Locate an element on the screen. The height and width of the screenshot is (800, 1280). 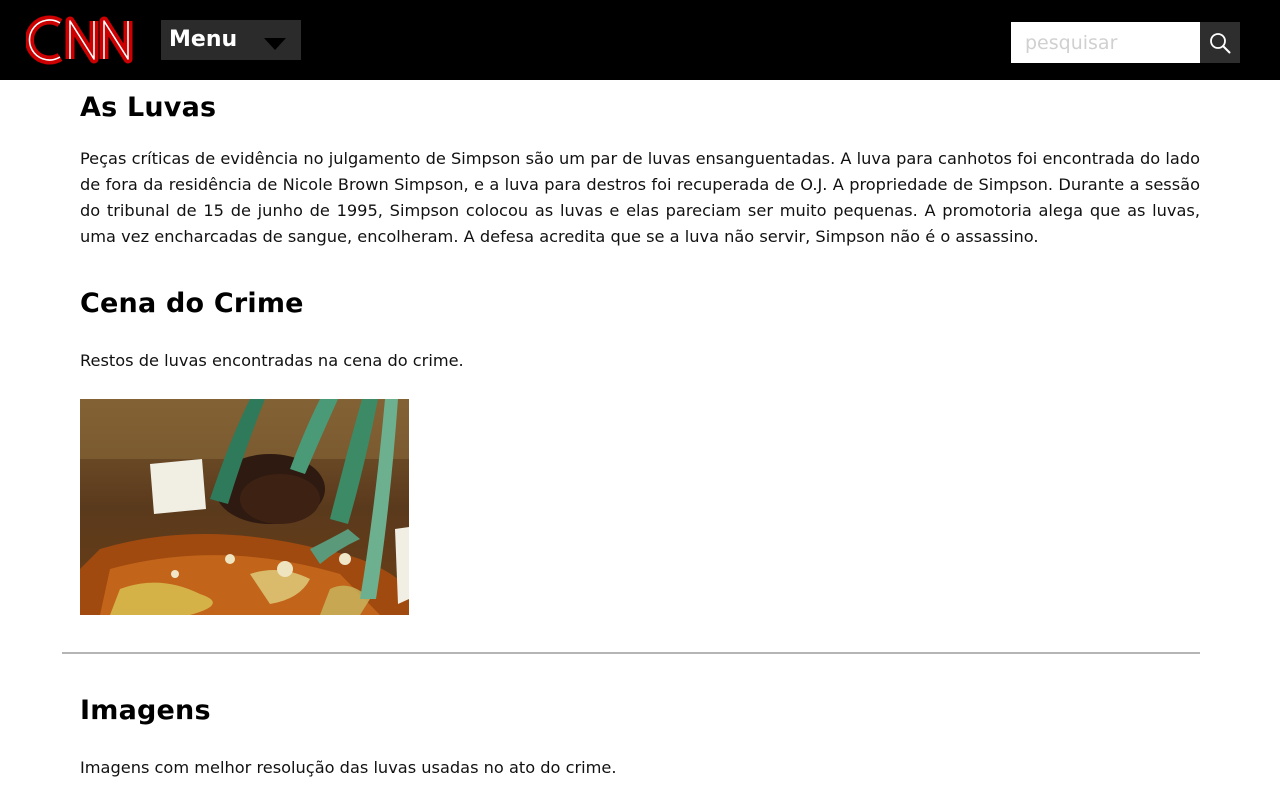
section-title-luvas: As Luvas is located at coordinates (148, 107).